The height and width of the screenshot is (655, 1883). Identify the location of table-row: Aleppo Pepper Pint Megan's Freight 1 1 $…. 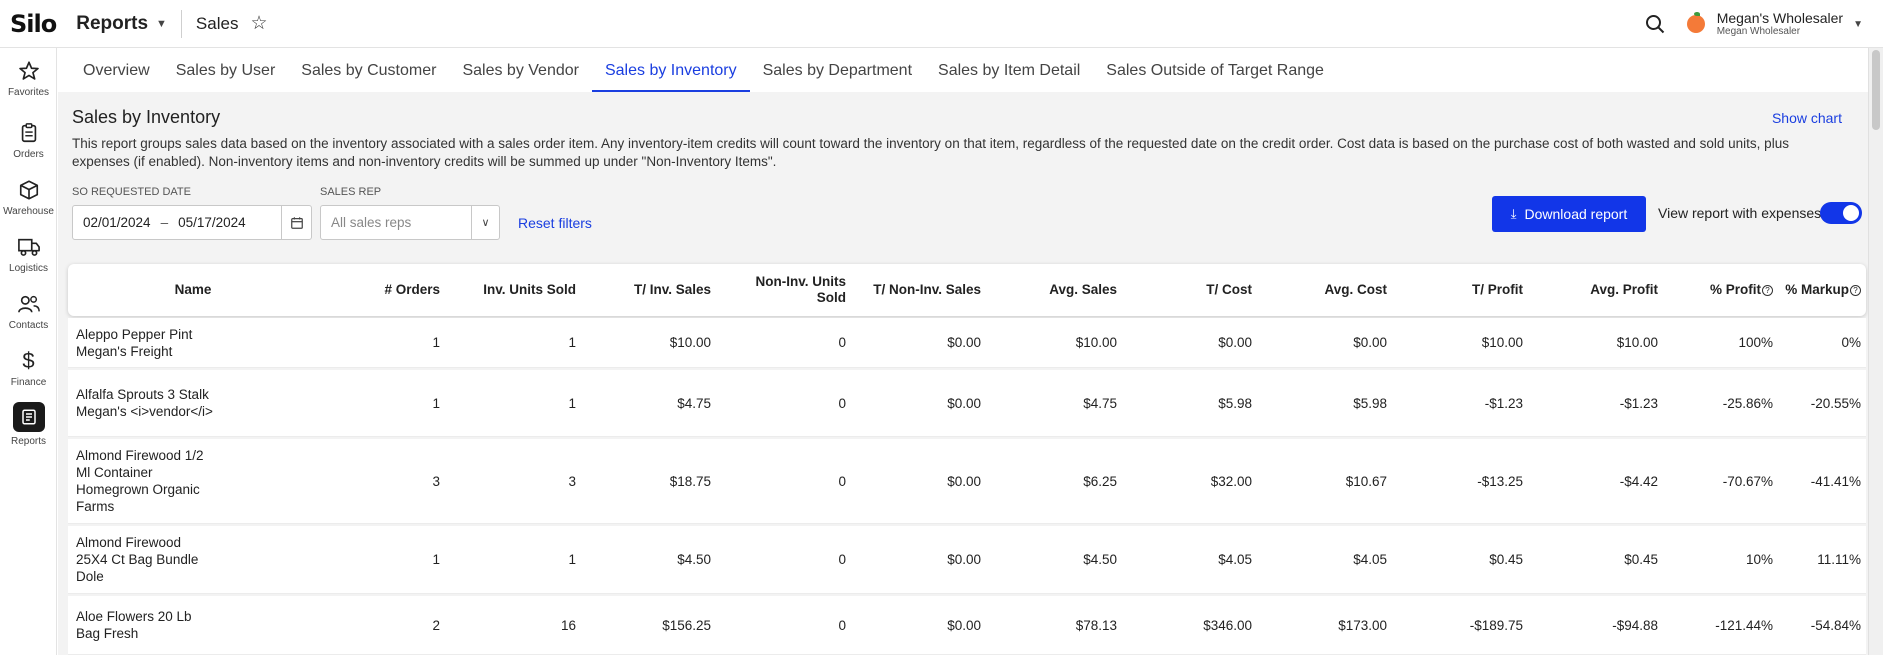
(967, 343).